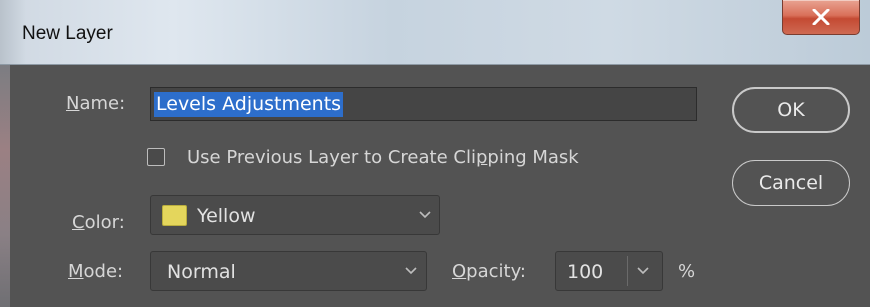  What do you see at coordinates (687, 271) in the screenshot?
I see `opacity-unit: %` at bounding box center [687, 271].